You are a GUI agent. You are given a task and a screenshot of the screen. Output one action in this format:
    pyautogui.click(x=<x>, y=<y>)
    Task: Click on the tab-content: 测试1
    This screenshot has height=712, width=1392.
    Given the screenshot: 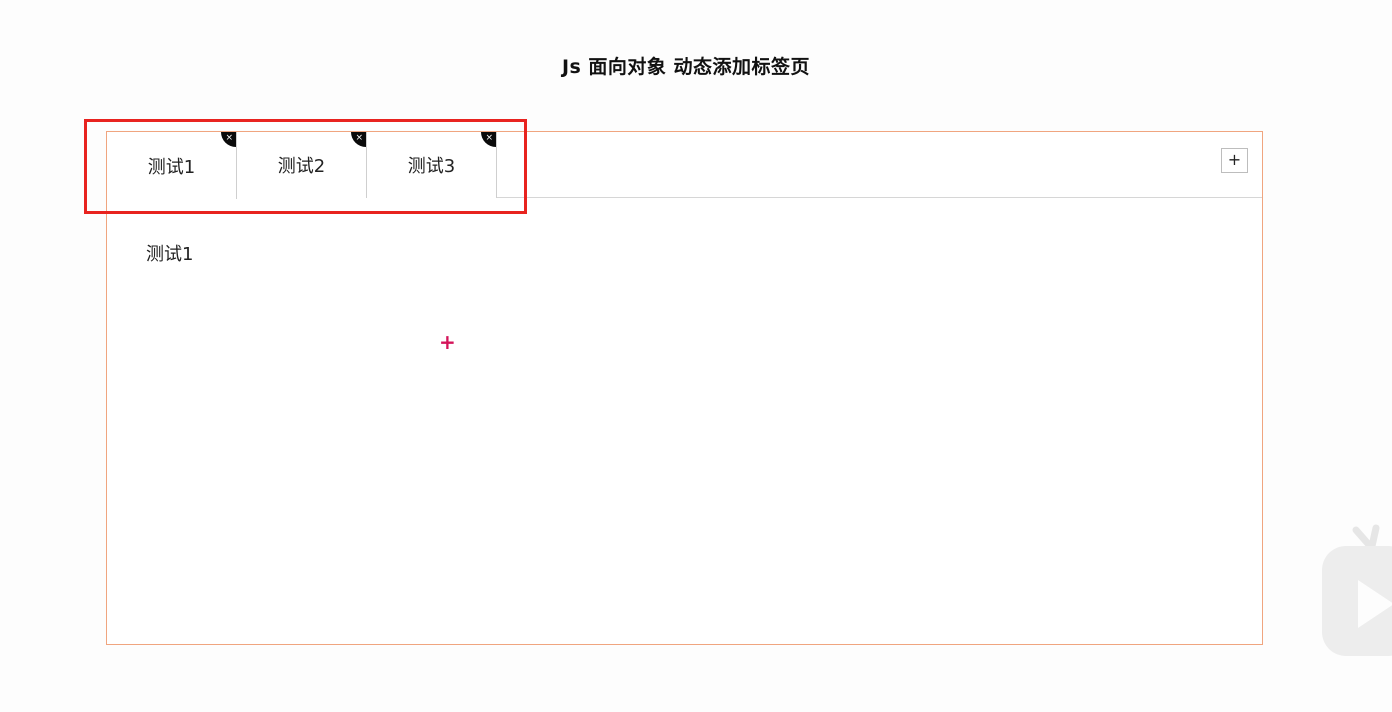 What is the action you would take?
    pyautogui.click(x=170, y=254)
    